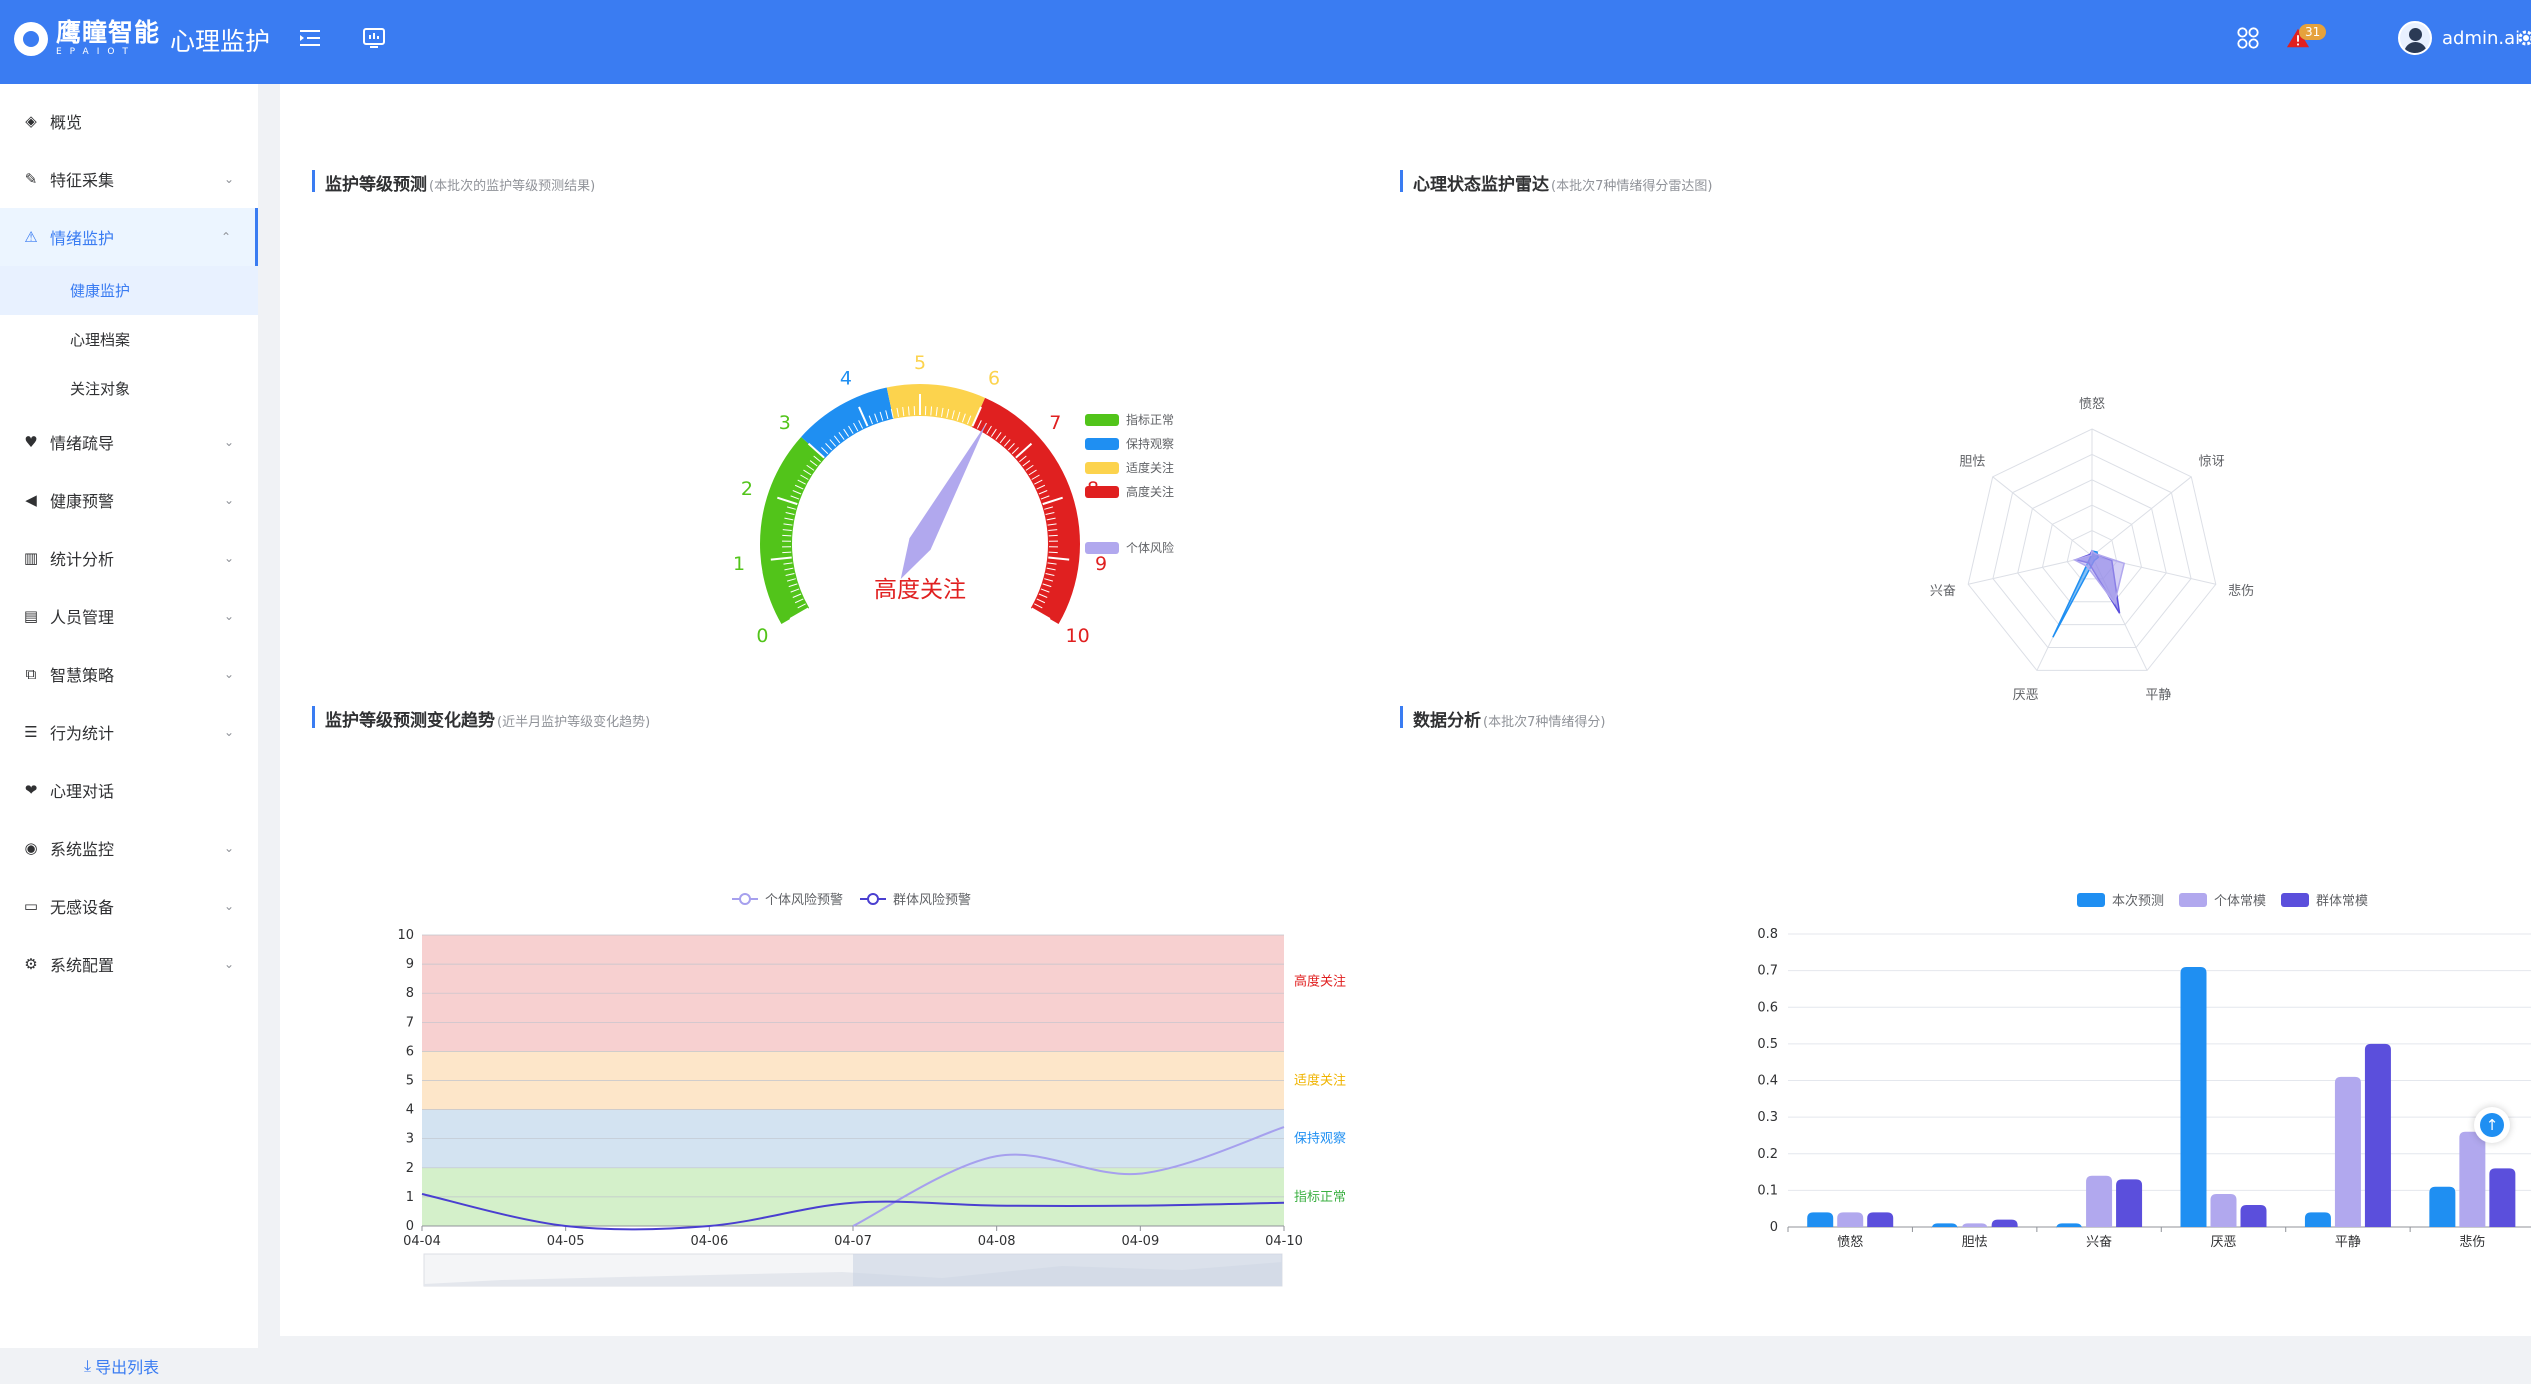  I want to click on y-tick-label: 0.2, so click(1767, 1154).